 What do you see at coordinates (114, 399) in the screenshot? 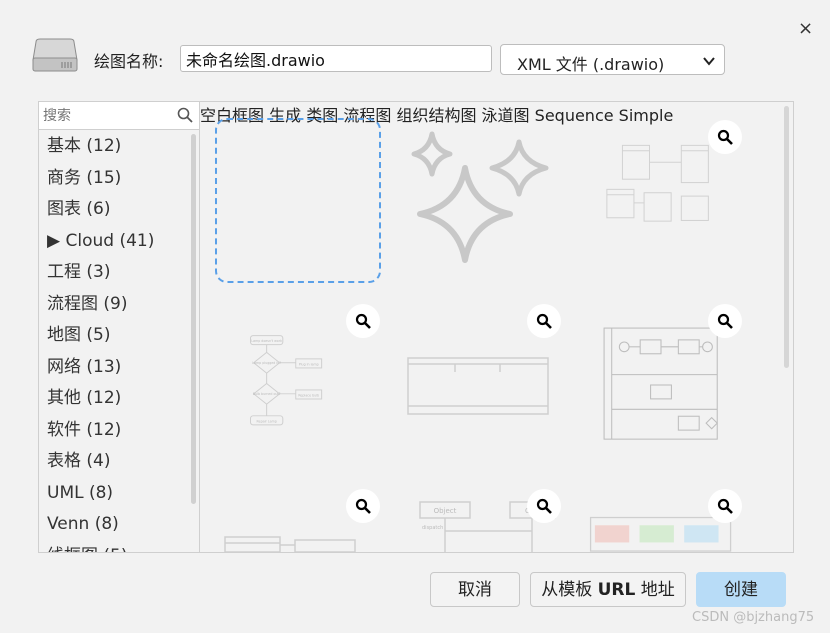
I see `category-item: 其他 (12)` at bounding box center [114, 399].